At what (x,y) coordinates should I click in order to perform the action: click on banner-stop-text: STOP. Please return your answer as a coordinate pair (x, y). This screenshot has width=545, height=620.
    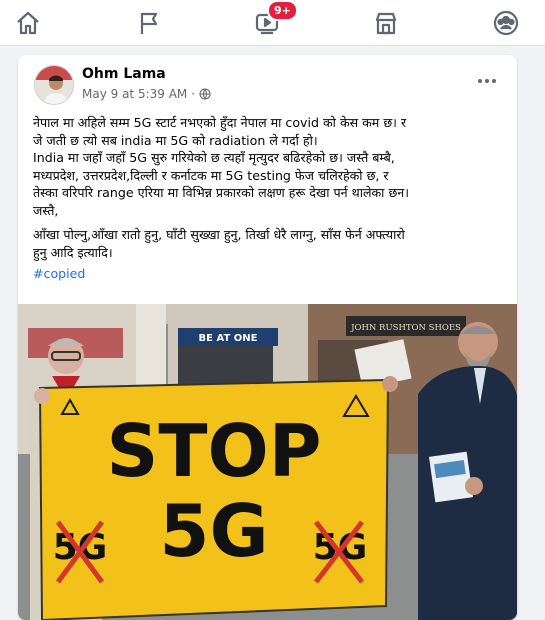
    Looking at the image, I should click on (214, 451).